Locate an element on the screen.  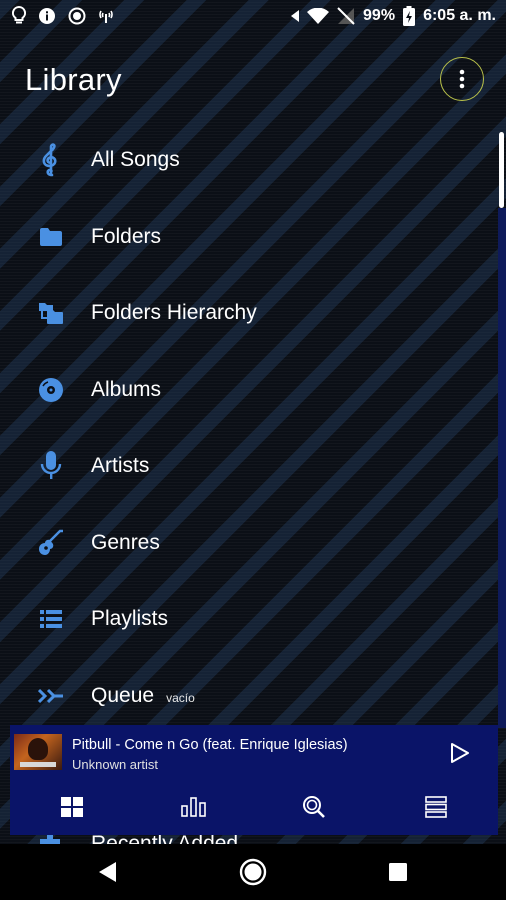
tab-library is located at coordinates (72, 807).